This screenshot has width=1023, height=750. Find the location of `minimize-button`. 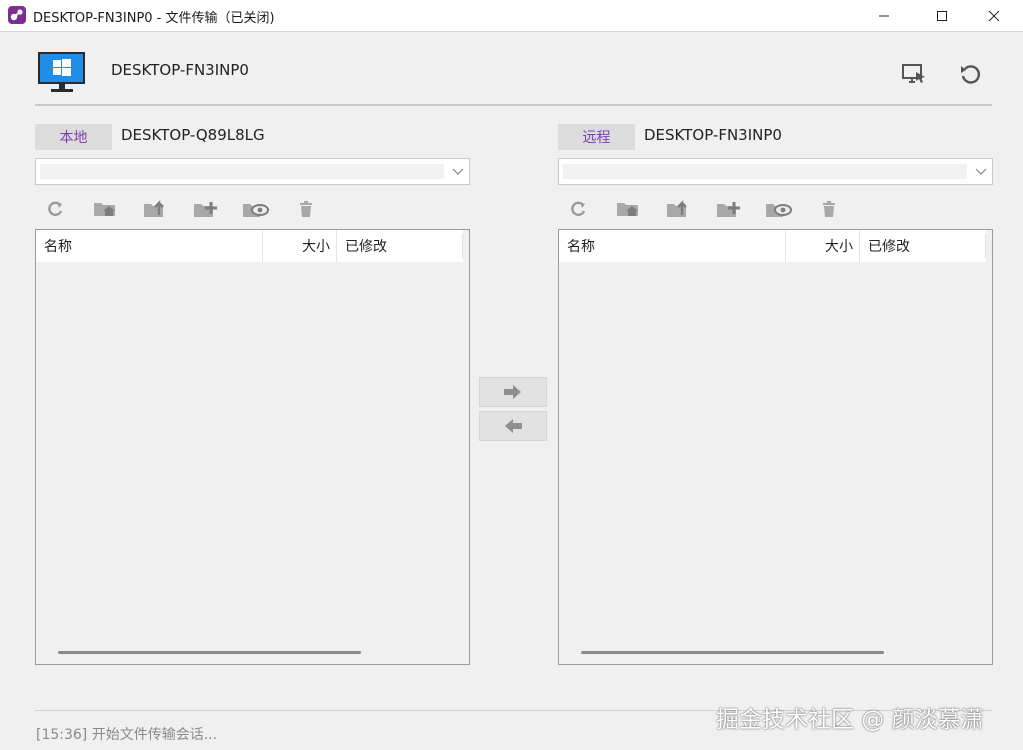

minimize-button is located at coordinates (884, 16).